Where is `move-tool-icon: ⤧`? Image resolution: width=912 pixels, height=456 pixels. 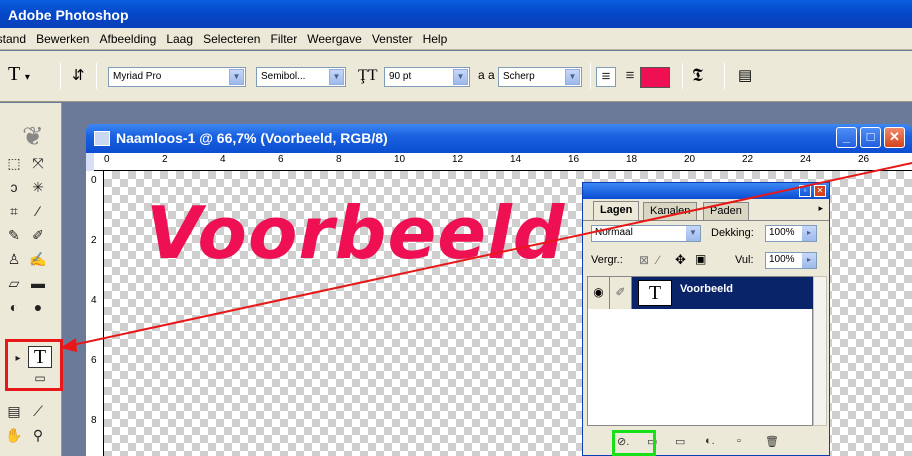 move-tool-icon: ⤧ is located at coordinates (38, 163).